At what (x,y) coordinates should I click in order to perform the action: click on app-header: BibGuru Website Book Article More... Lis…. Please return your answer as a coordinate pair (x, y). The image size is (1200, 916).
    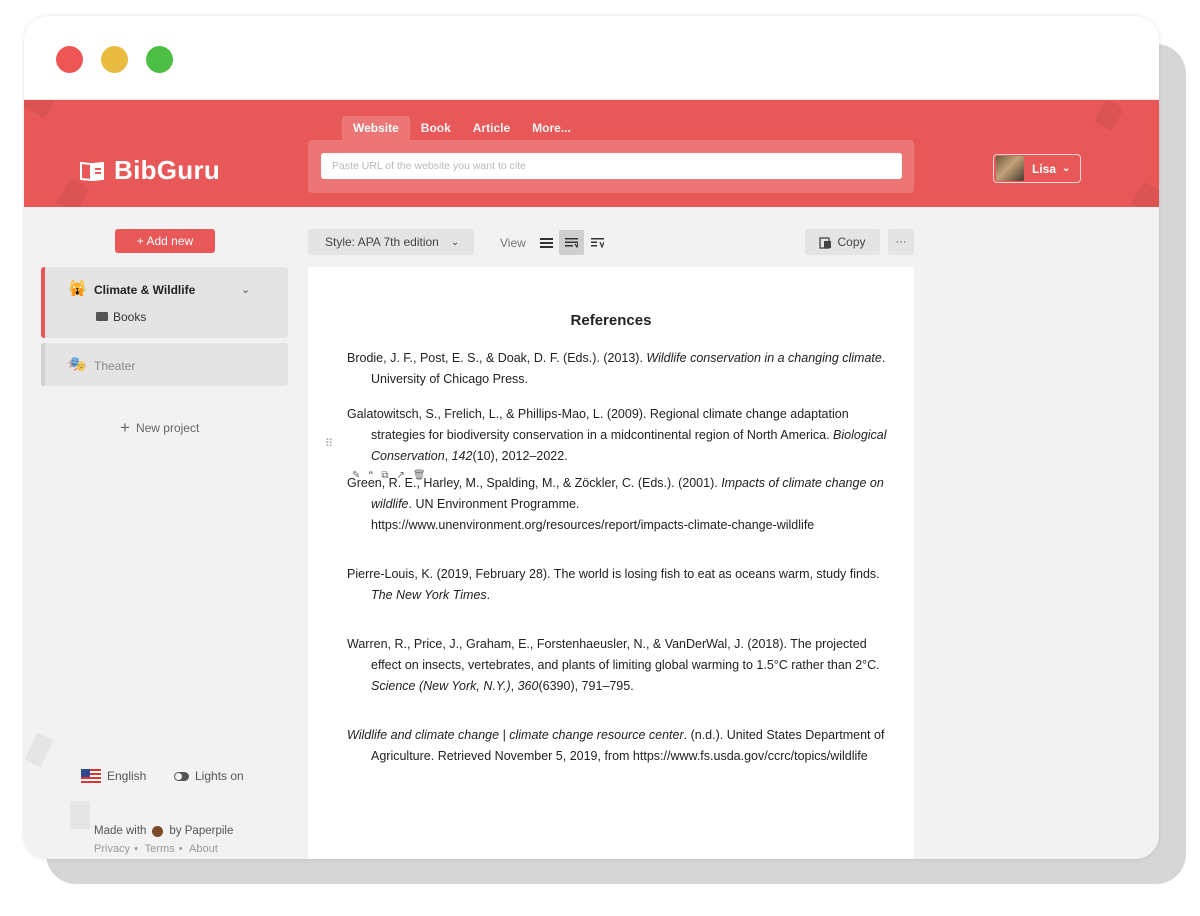
    Looking at the image, I should click on (591, 153).